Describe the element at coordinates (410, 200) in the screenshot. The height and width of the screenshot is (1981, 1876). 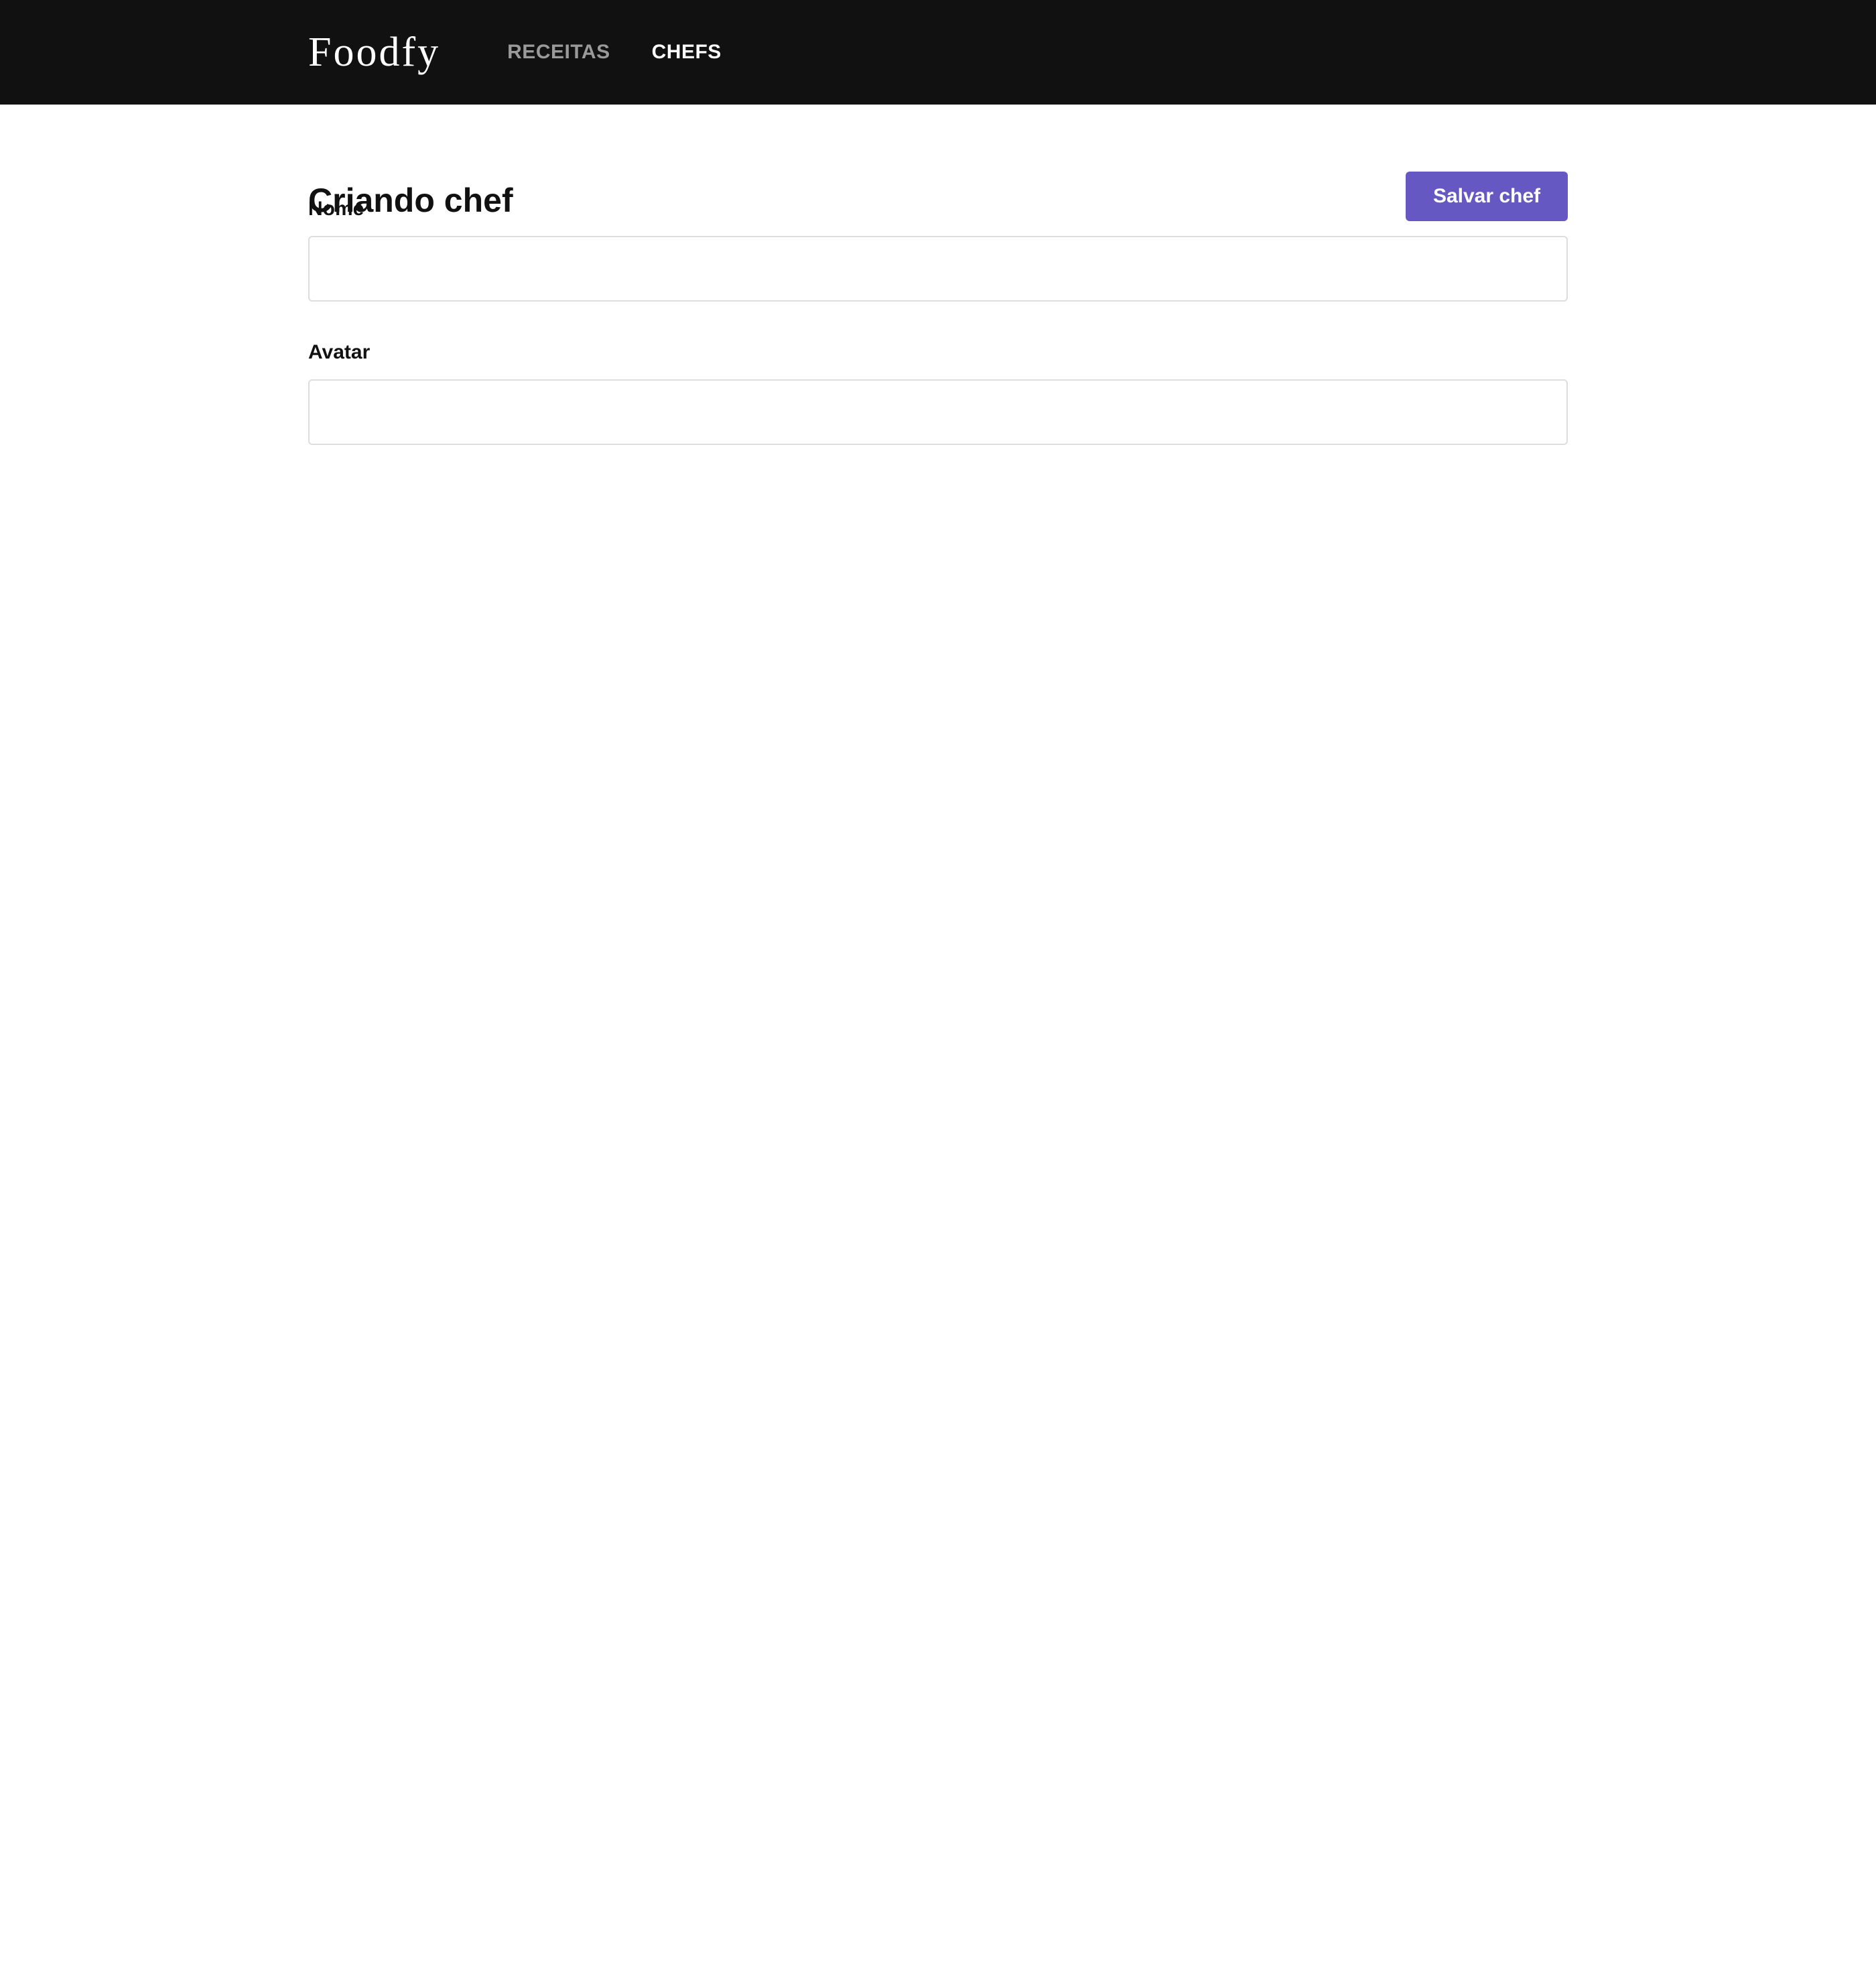
I see `page-title: Criando chef` at that location.